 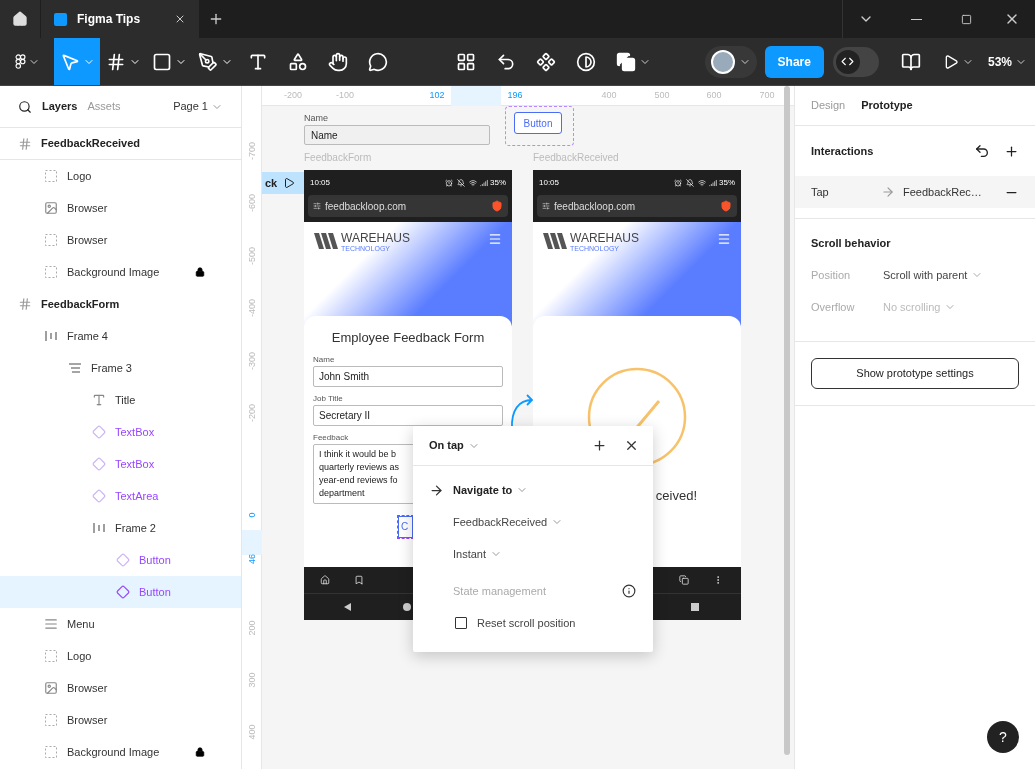 What do you see at coordinates (342, 493) in the screenshot?
I see `text-line: department` at bounding box center [342, 493].